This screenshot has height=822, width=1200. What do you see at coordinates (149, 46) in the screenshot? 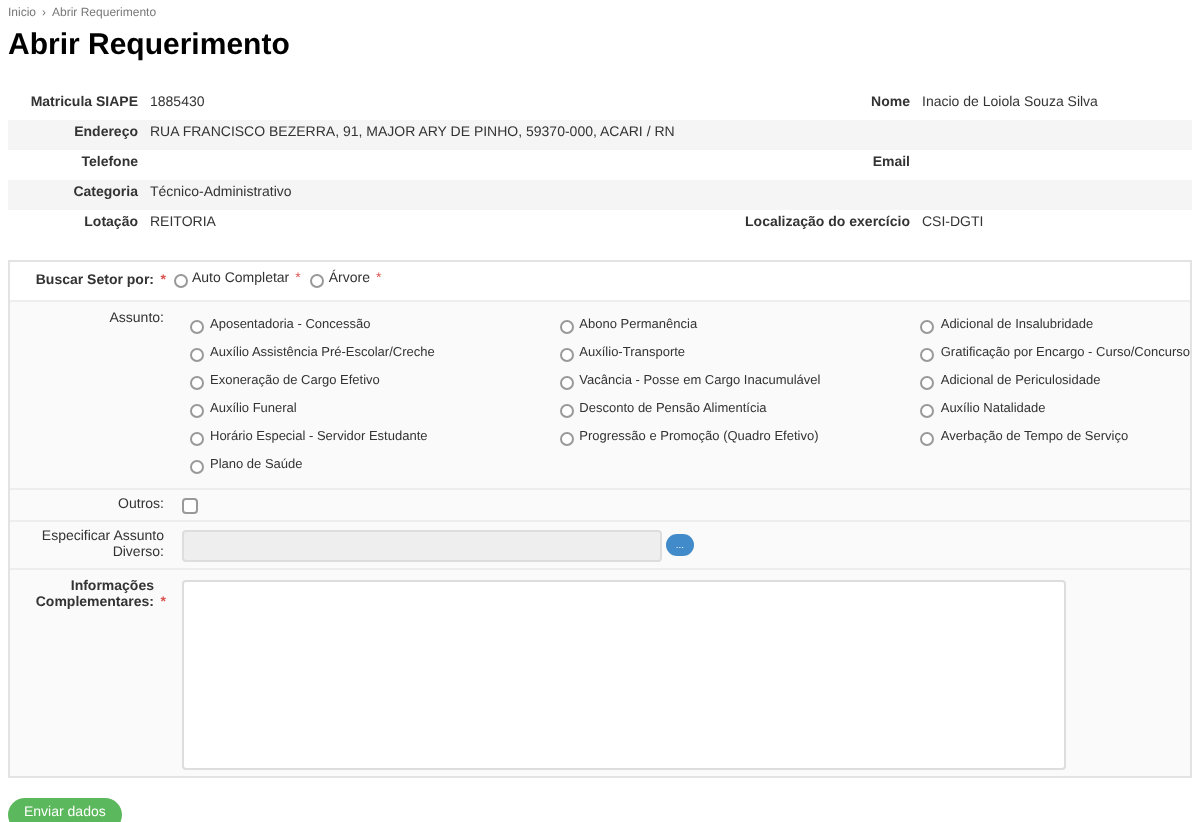
I see `page-title: Abrir Requerimento` at bounding box center [149, 46].